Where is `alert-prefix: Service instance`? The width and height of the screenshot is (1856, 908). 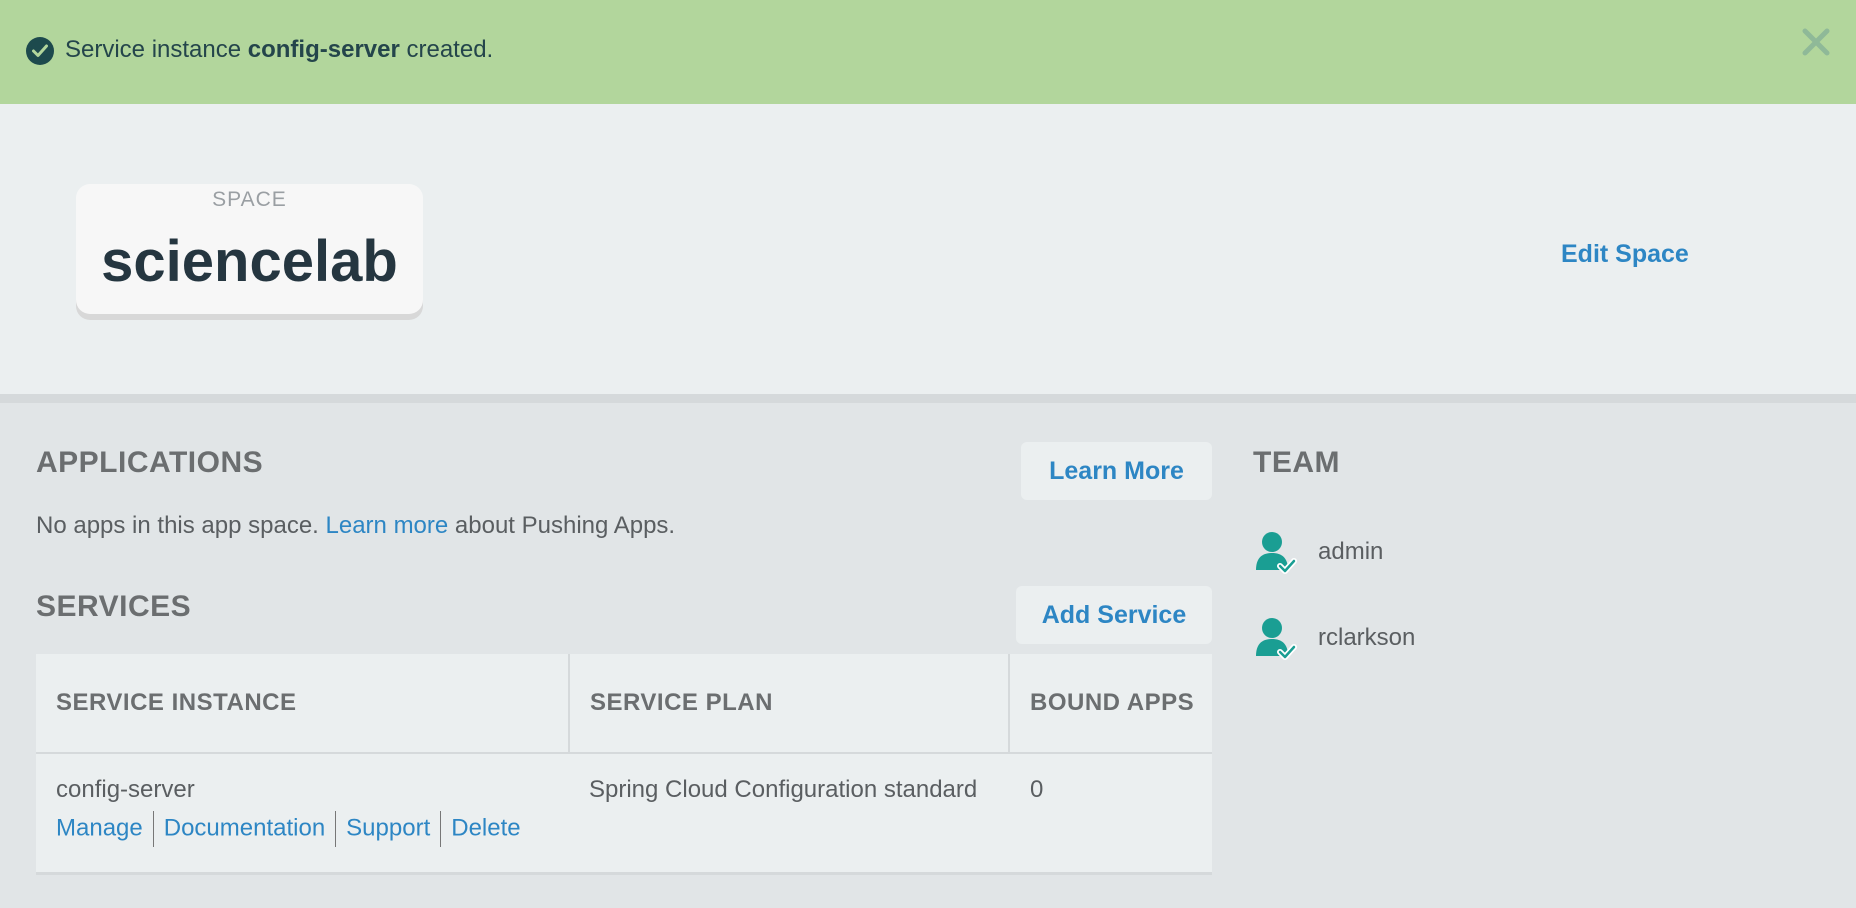 alert-prefix: Service instance is located at coordinates (156, 49).